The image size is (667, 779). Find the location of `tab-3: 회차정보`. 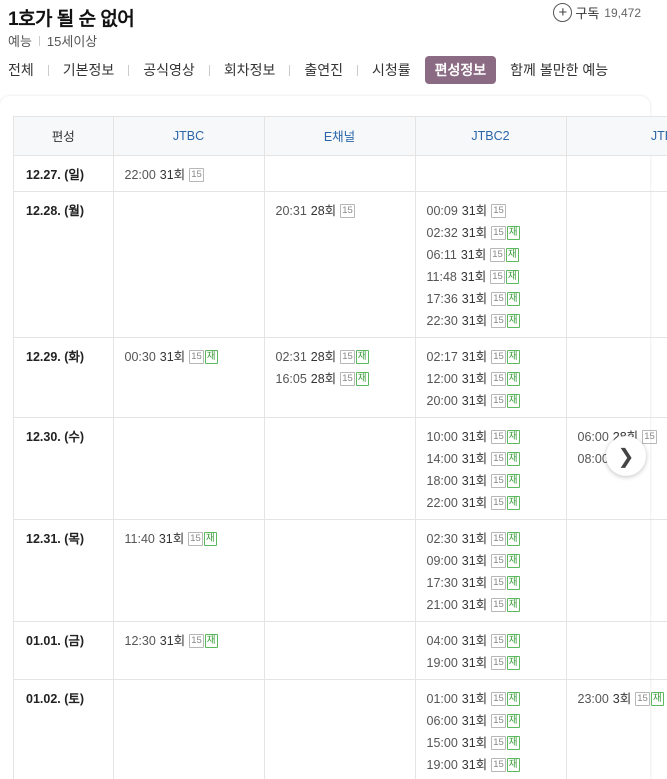

tab-3: 회차정보 is located at coordinates (250, 70).